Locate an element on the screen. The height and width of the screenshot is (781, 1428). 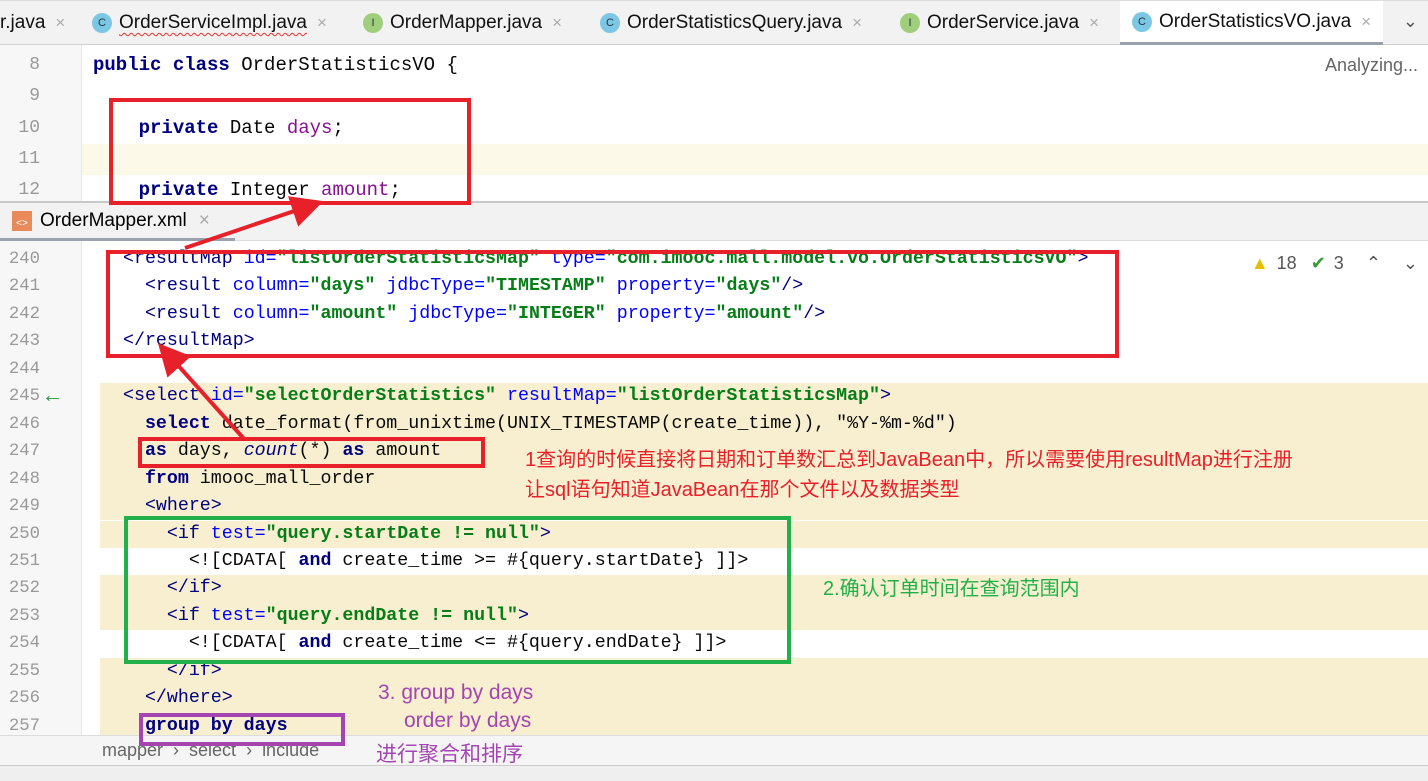
code-token: </where> is located at coordinates (178, 698).